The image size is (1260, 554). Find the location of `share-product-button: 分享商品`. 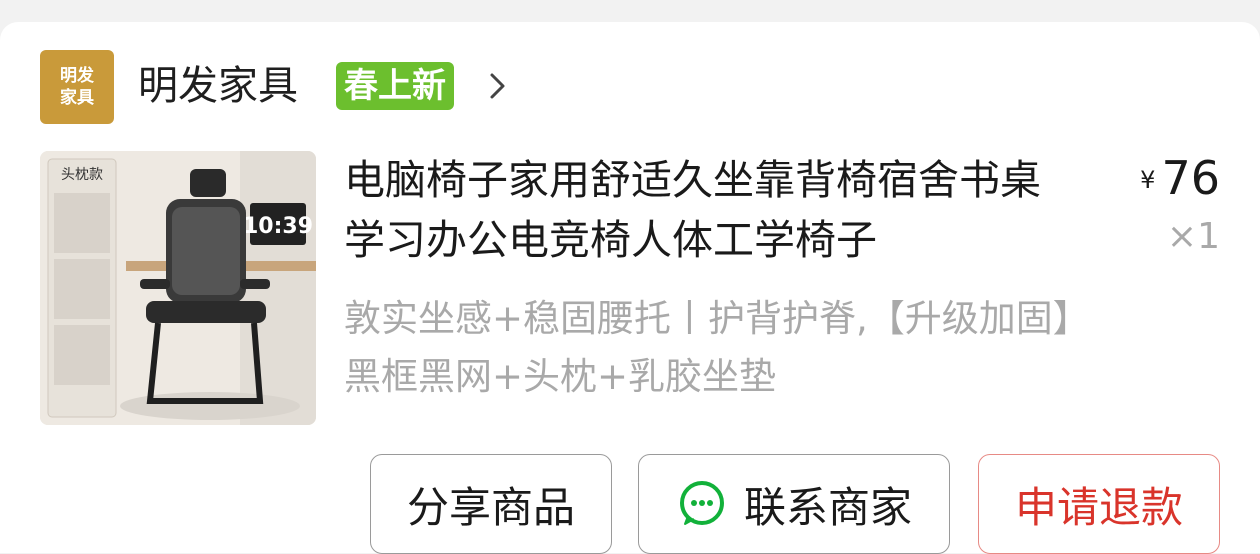

share-product-button: 分享商品 is located at coordinates (491, 504).